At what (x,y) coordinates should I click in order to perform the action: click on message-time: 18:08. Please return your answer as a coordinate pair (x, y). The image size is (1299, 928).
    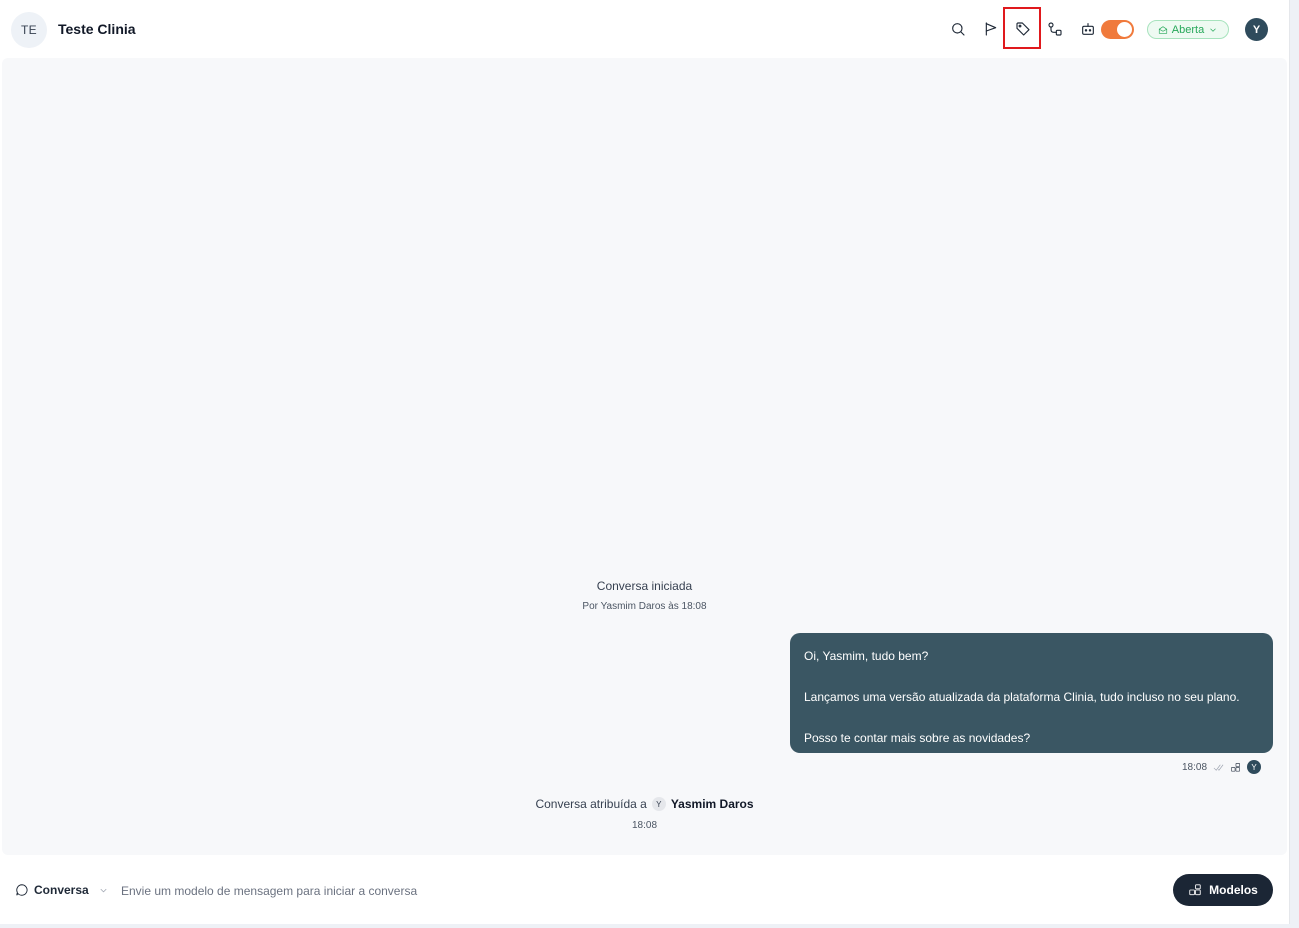
    Looking at the image, I should click on (1195, 767).